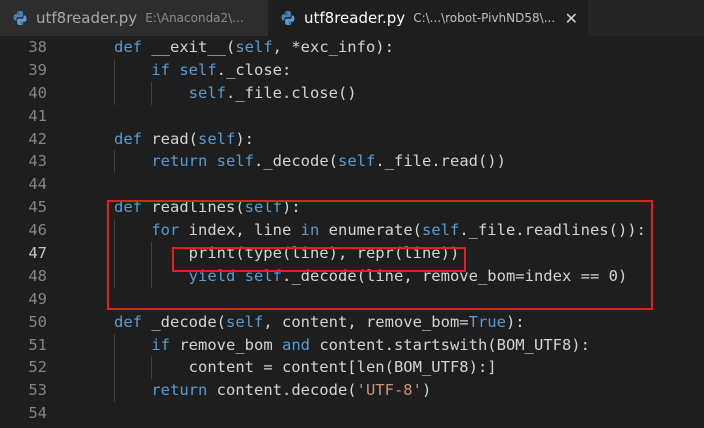 Image resolution: width=704 pixels, height=428 pixels. I want to click on code-line: 53 return content.decode('UTF-8'), so click(352, 391).